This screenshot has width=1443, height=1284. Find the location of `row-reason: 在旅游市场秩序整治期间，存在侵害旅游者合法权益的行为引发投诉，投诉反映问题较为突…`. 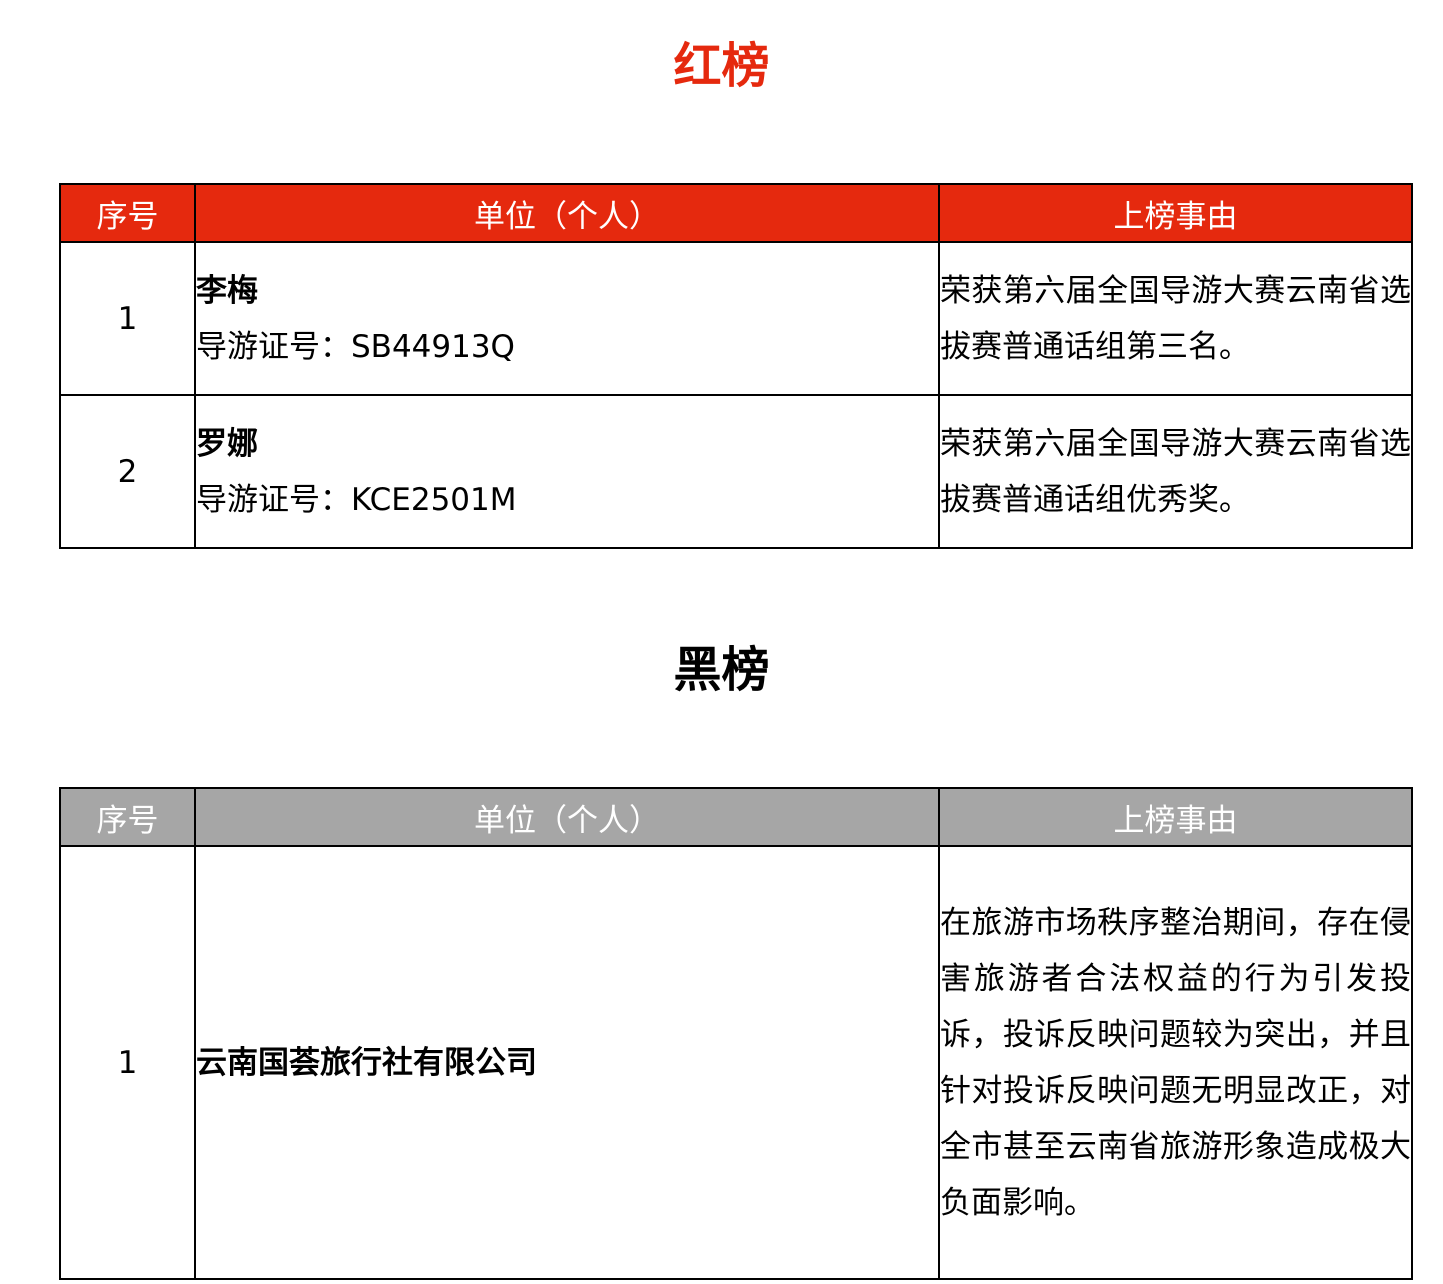

row-reason: 在旅游市场秩序整治期间，存在侵害旅游者合法权益的行为引发投诉，投诉反映问题较为突… is located at coordinates (1175, 1062).